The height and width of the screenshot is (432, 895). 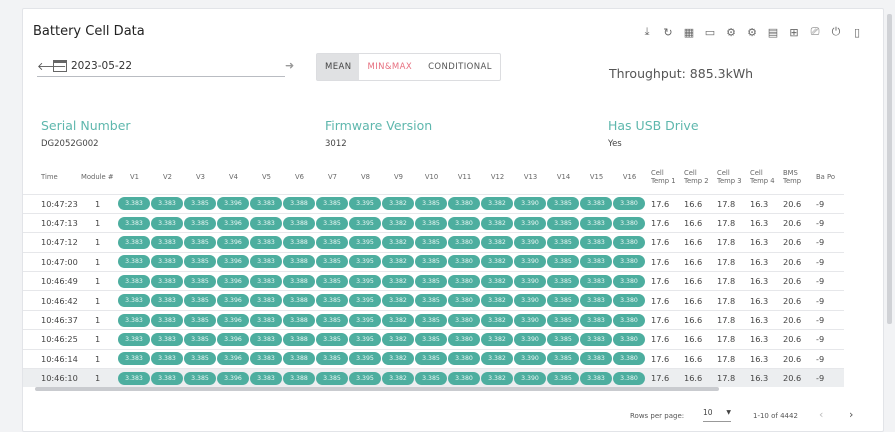 I want to click on mode-conditional-button: CONDITIONAL, so click(x=460, y=67).